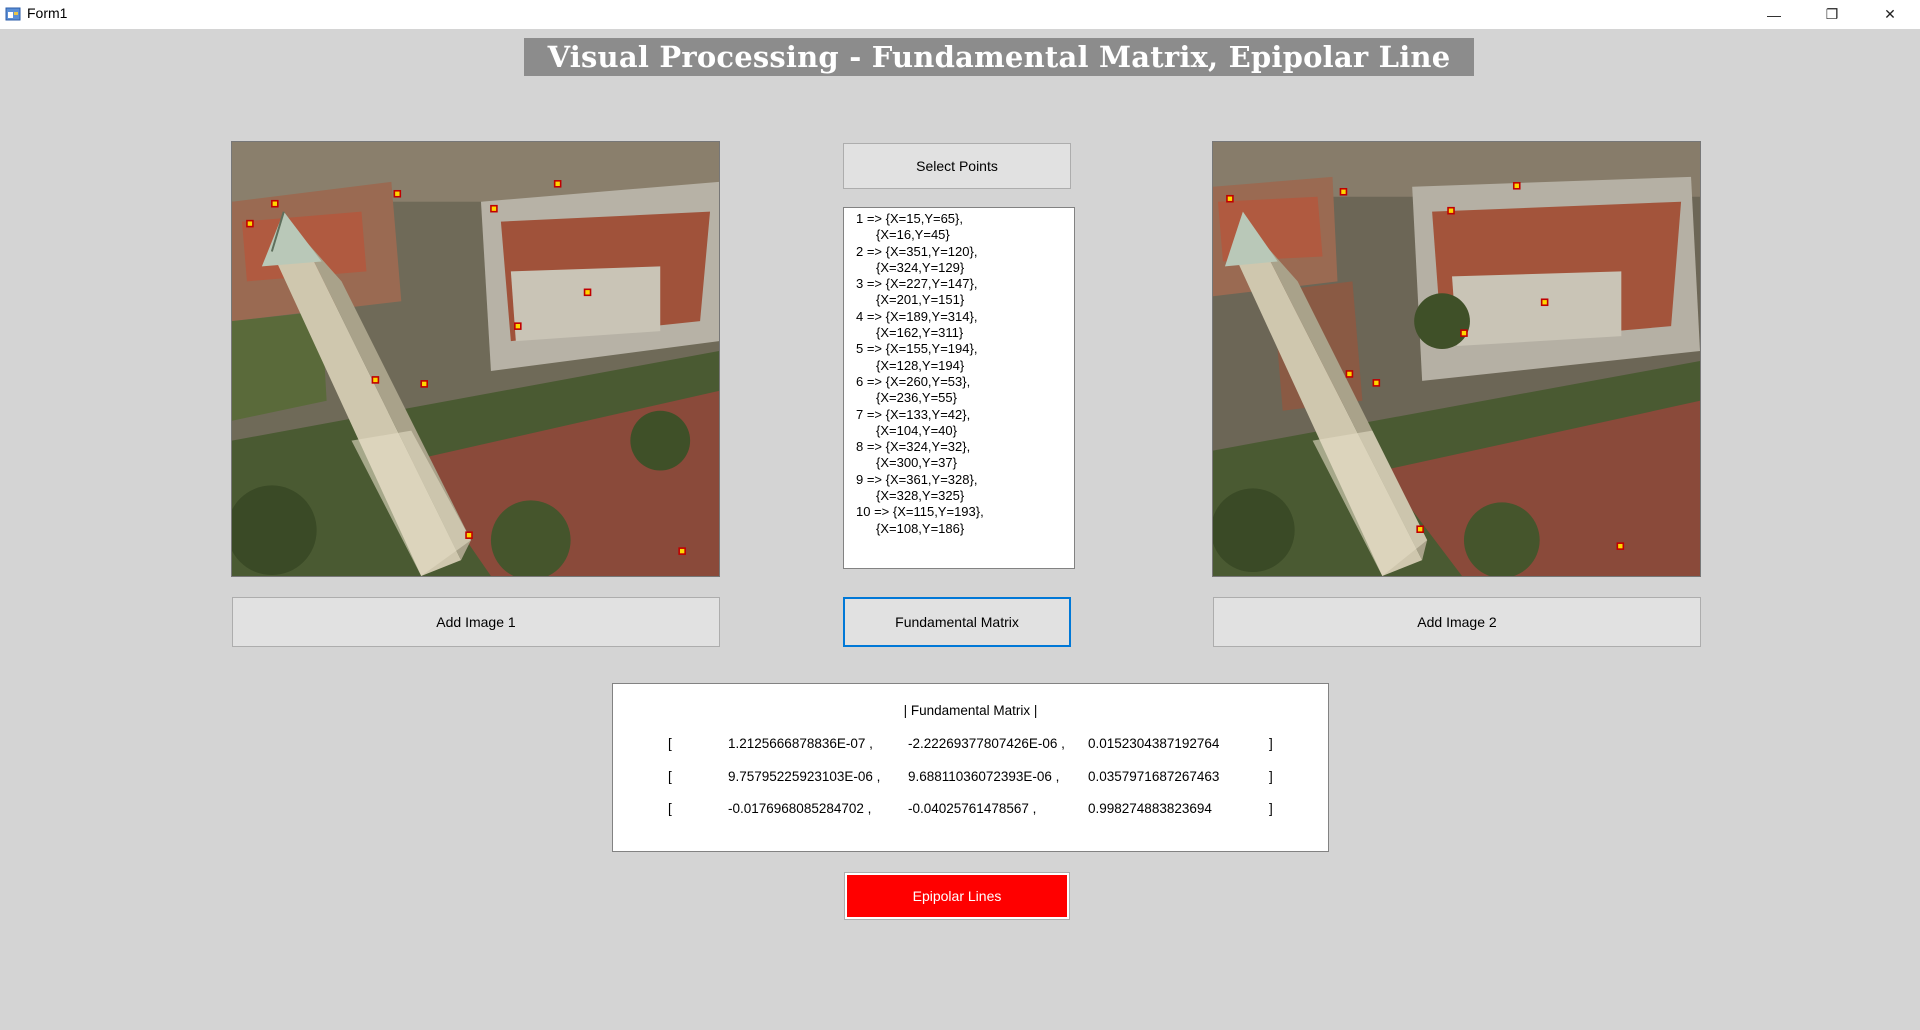 Image resolution: width=1920 pixels, height=1030 pixels. I want to click on list-item-sub: {X=201,Y=151}, so click(920, 300).